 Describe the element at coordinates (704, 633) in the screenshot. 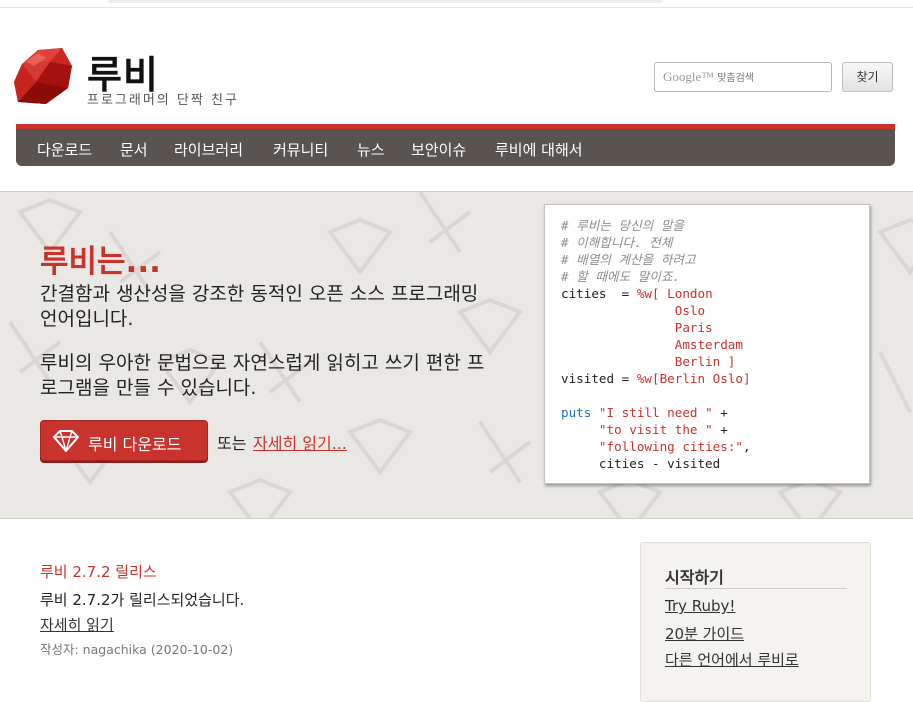

I see `sidebar-link-20min-guide: 20분 가이드` at that location.